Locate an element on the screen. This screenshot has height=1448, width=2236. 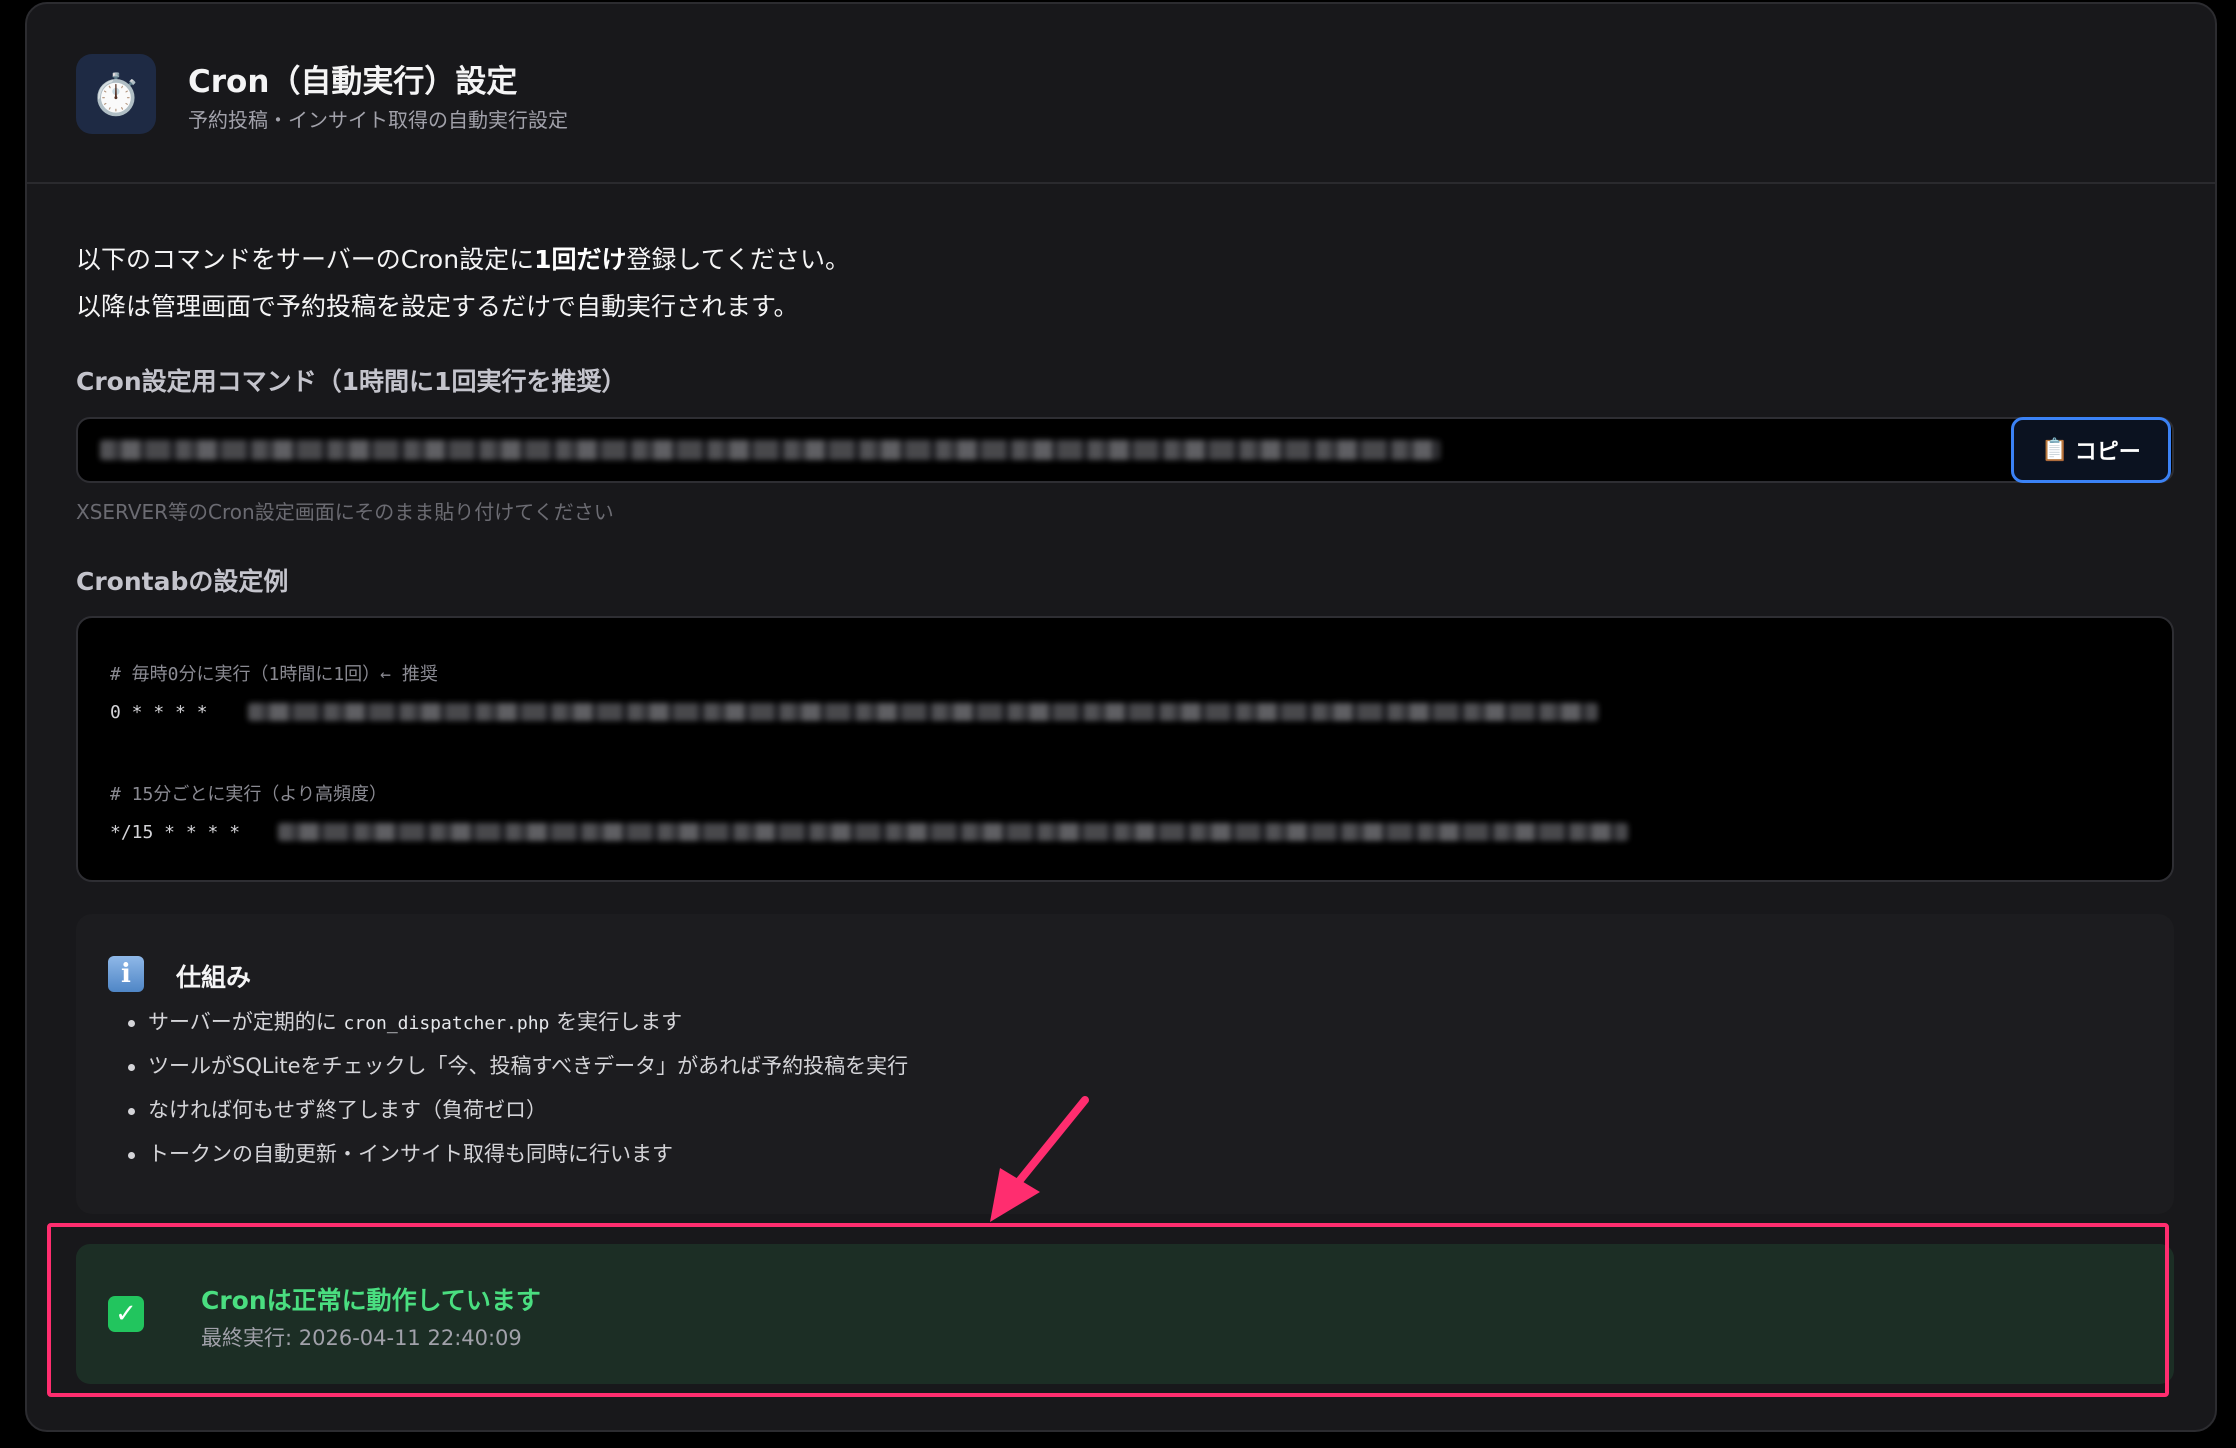
list-item: サーバーが定期的に cron_dispatcher.php を実行します is located at coordinates (516, 1022).